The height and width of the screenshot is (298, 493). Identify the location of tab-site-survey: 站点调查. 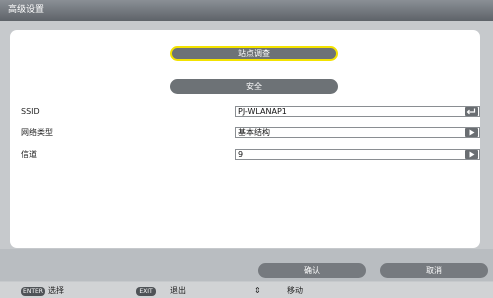
(254, 53).